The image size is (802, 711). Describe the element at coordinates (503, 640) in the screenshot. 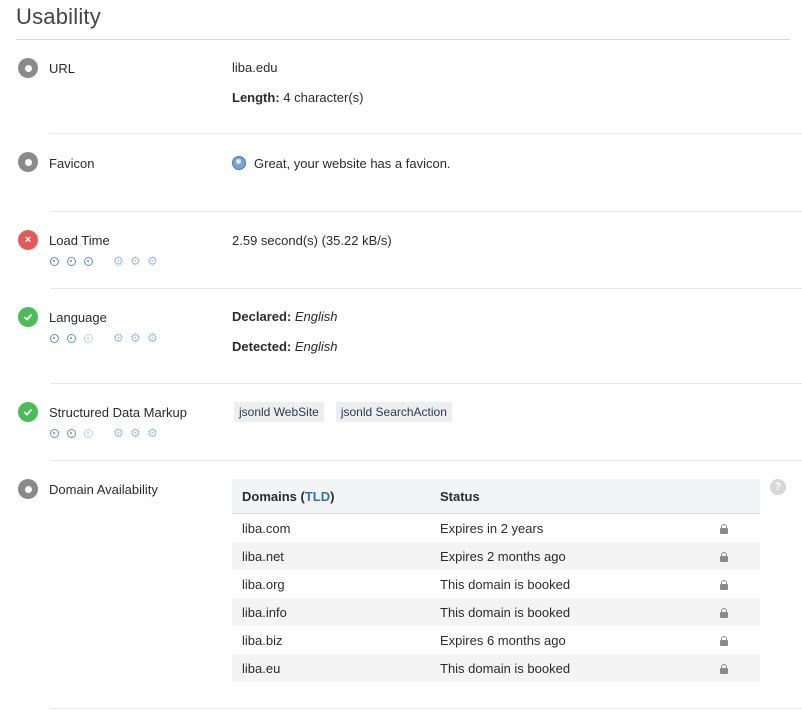

I see `status-cell: Expires 6 months ago` at that location.